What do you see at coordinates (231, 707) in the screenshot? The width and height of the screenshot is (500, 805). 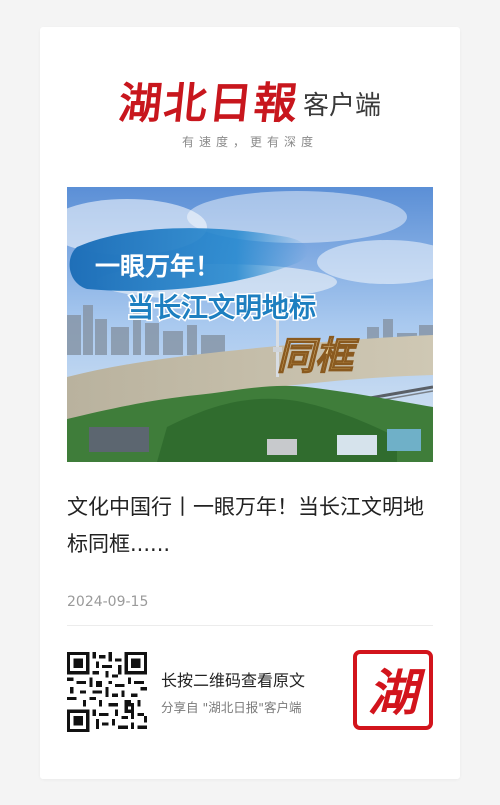 I see `share-subtitle: 分享自 "湖北日报"客户端` at bounding box center [231, 707].